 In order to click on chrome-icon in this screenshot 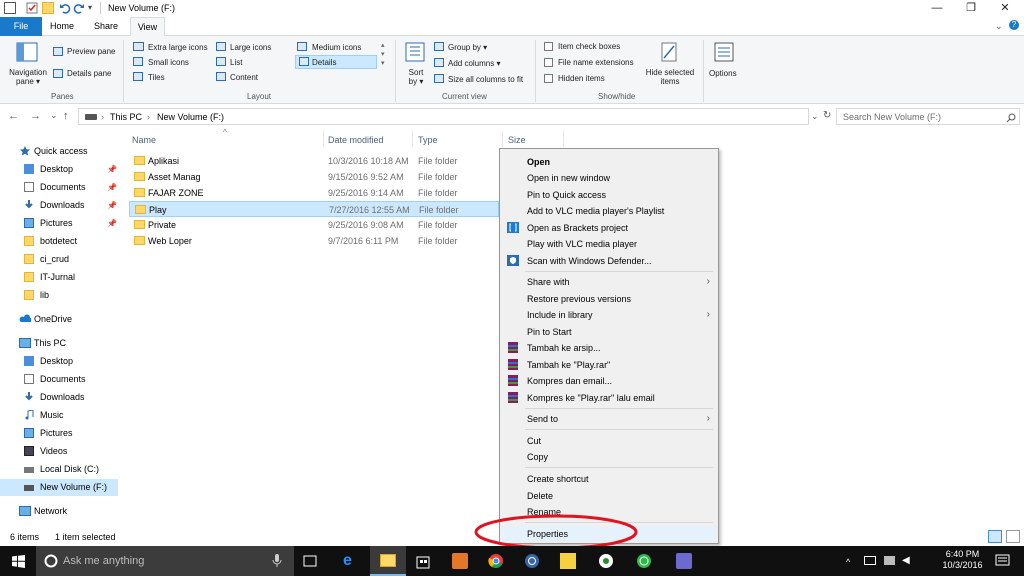, I will do `click(496, 561)`.